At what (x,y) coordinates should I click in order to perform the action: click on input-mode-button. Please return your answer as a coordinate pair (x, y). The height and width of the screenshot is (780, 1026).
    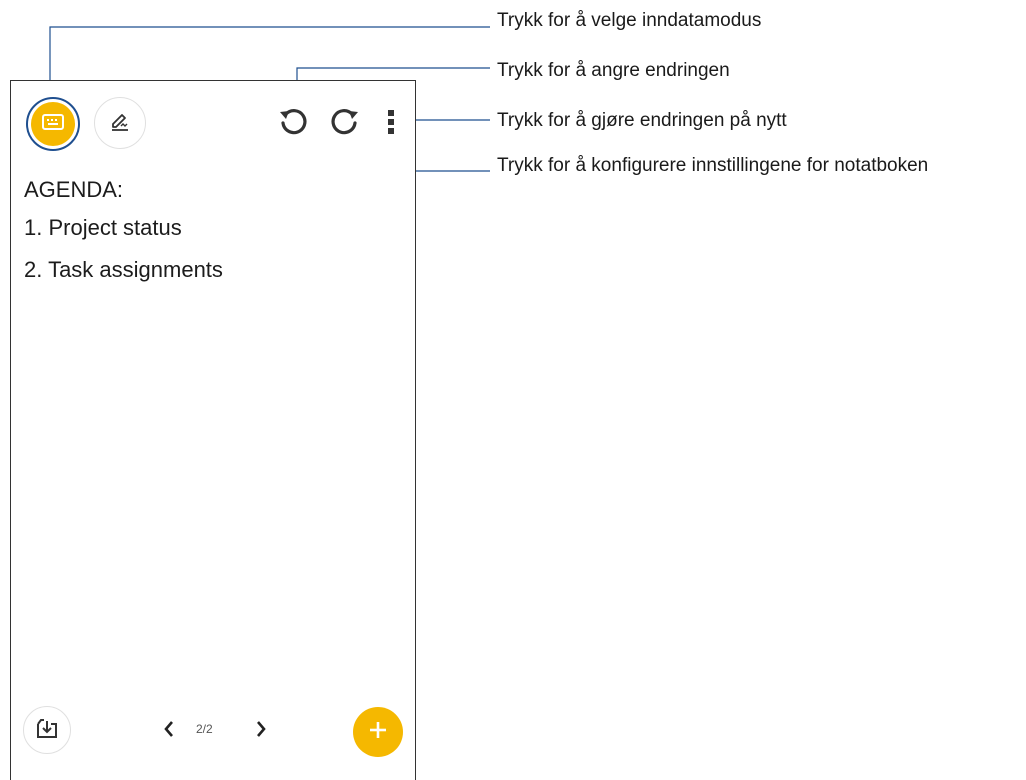
    Looking at the image, I should click on (53, 124).